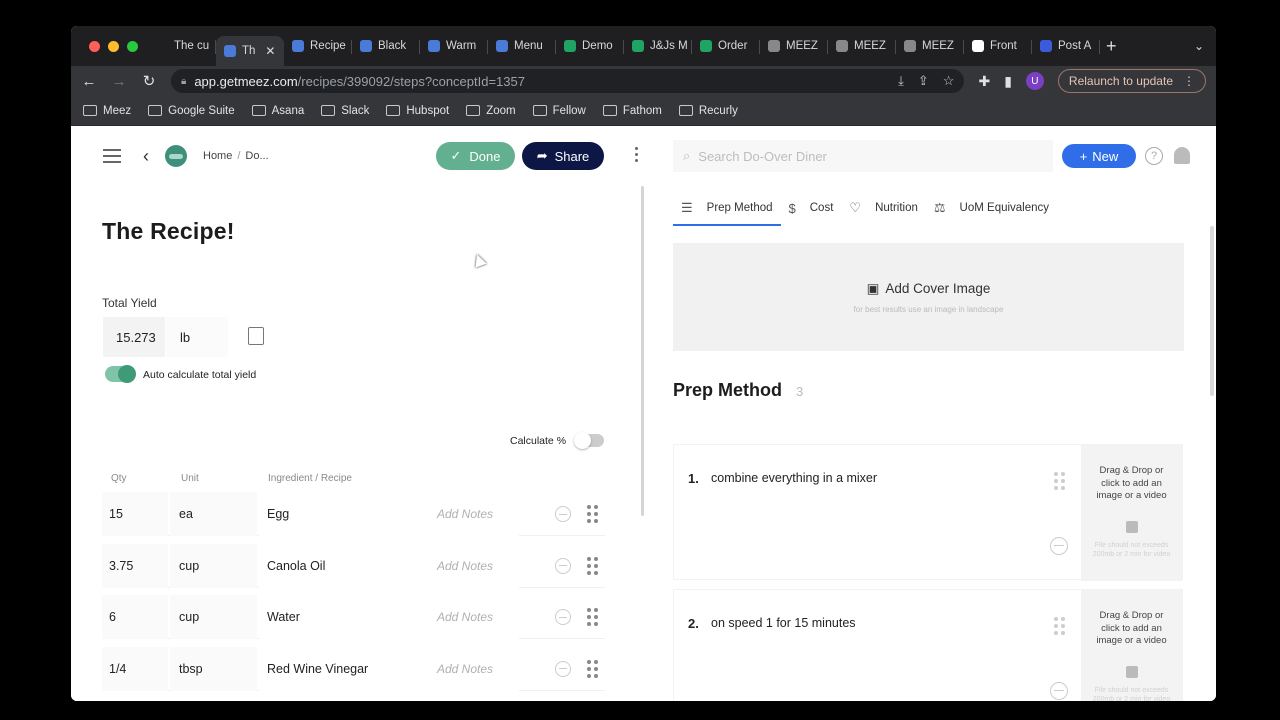  I want to click on bookmark-item: Hubspot, so click(417, 111).